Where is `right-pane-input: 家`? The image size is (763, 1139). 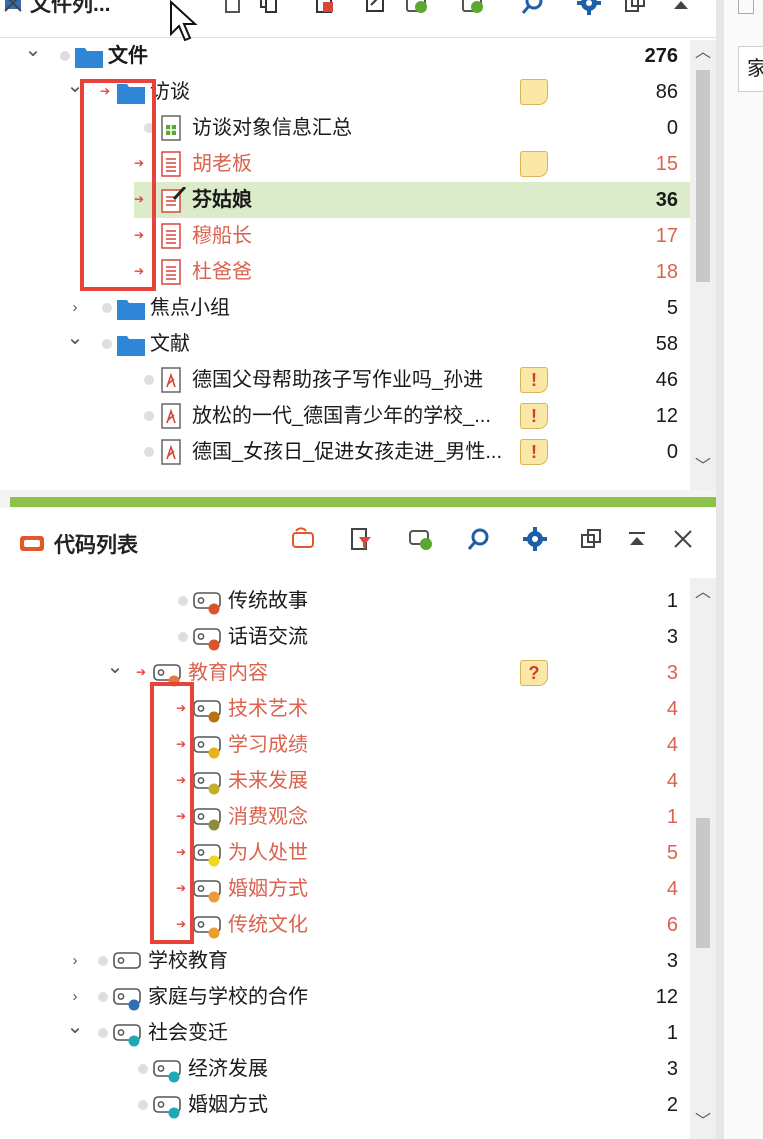 right-pane-input: 家 is located at coordinates (750, 69).